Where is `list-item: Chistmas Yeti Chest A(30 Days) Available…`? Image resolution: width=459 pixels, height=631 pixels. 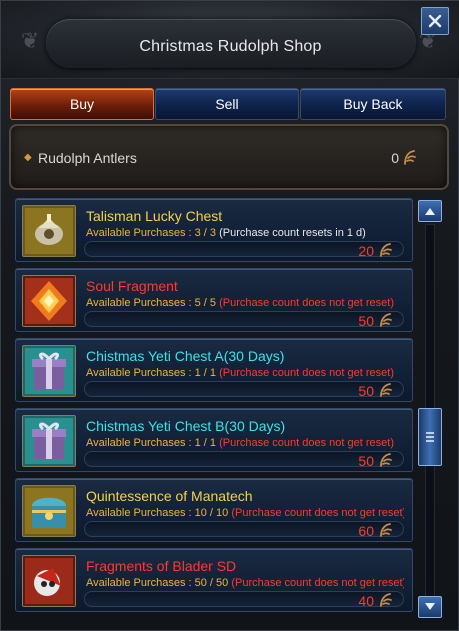 list-item: Chistmas Yeti Chest A(30 Days) Available… is located at coordinates (214, 370).